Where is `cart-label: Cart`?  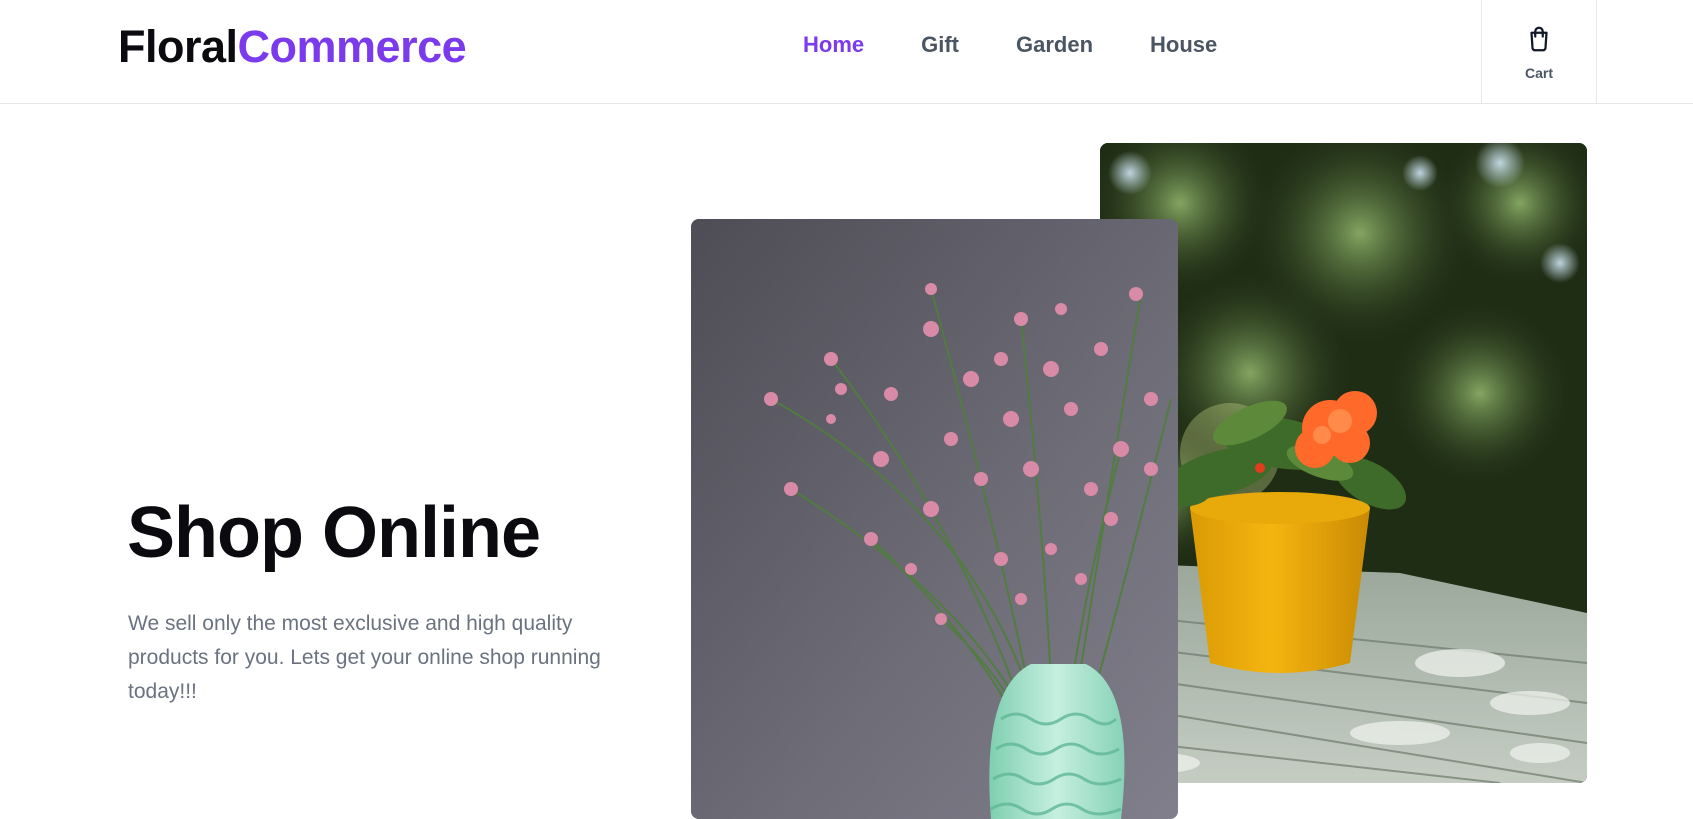 cart-label: Cart is located at coordinates (1538, 72).